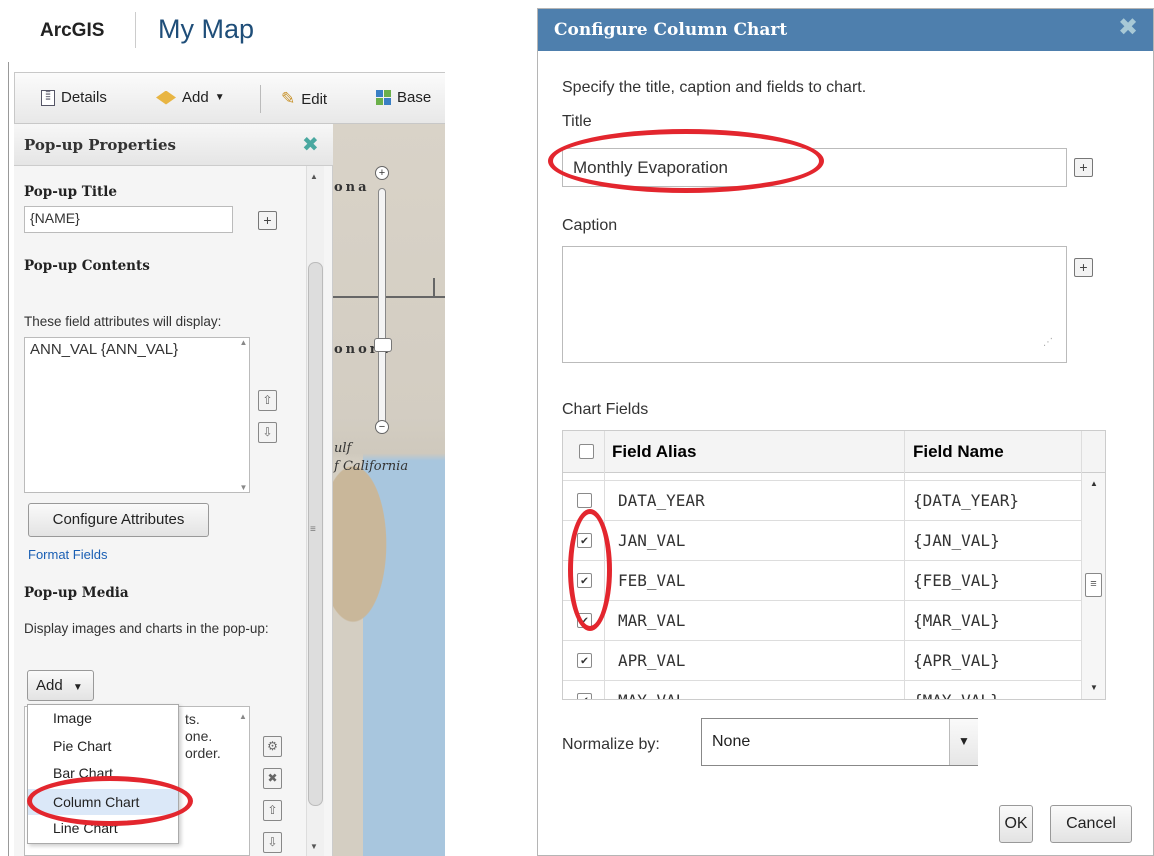 The image size is (1154, 856). What do you see at coordinates (652, 660) in the screenshot?
I see `field-alias: APR_VAL` at bounding box center [652, 660].